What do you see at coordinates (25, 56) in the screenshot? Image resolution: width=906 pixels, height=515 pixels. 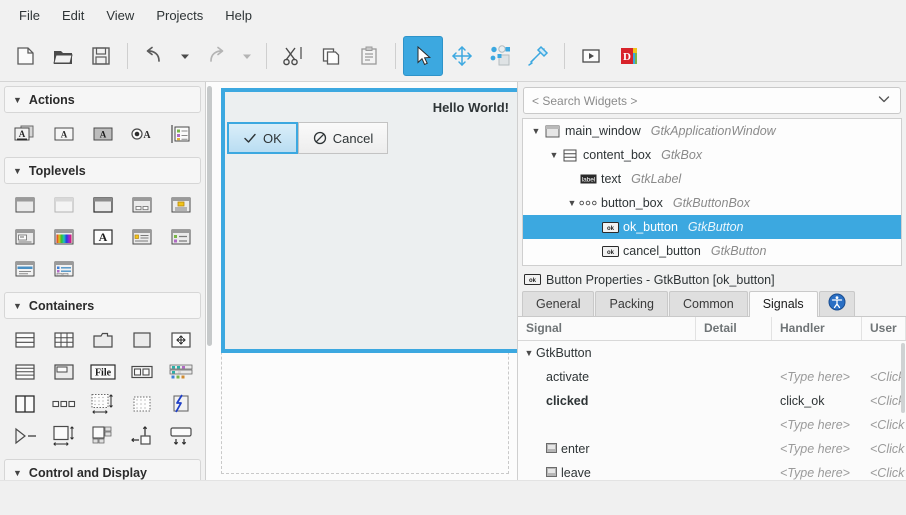 I see `new-button` at bounding box center [25, 56].